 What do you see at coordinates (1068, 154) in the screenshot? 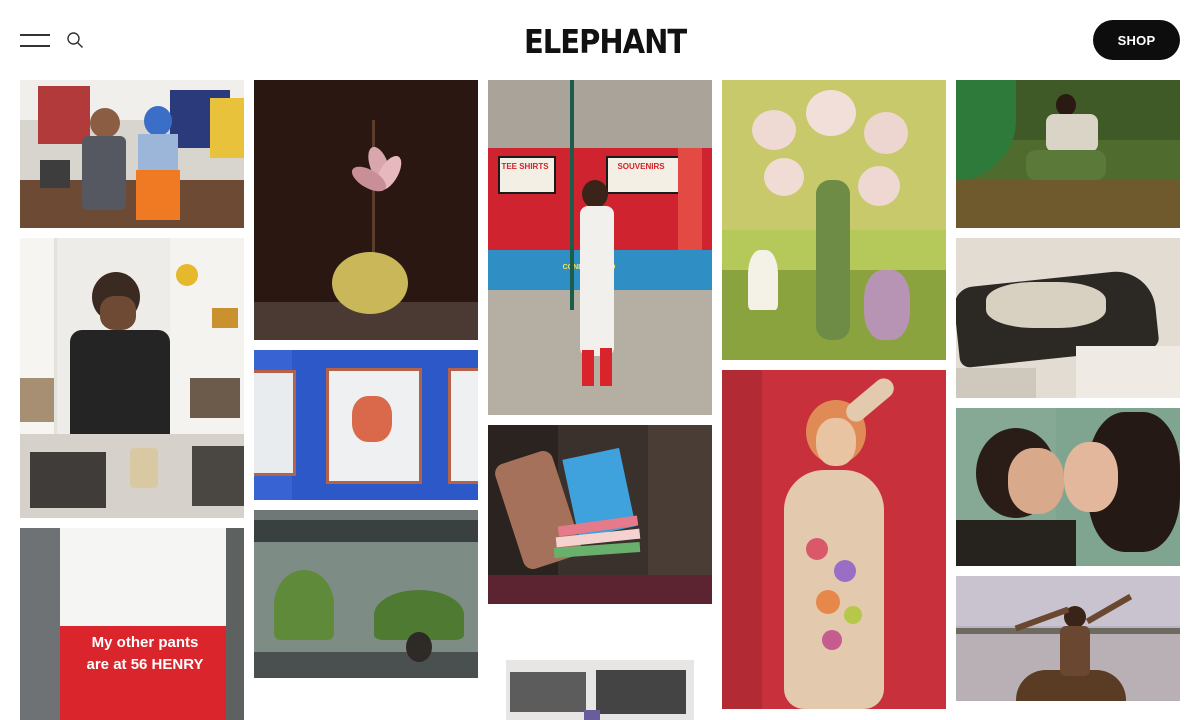
I see `gallery-tile-field-portrait` at bounding box center [1068, 154].